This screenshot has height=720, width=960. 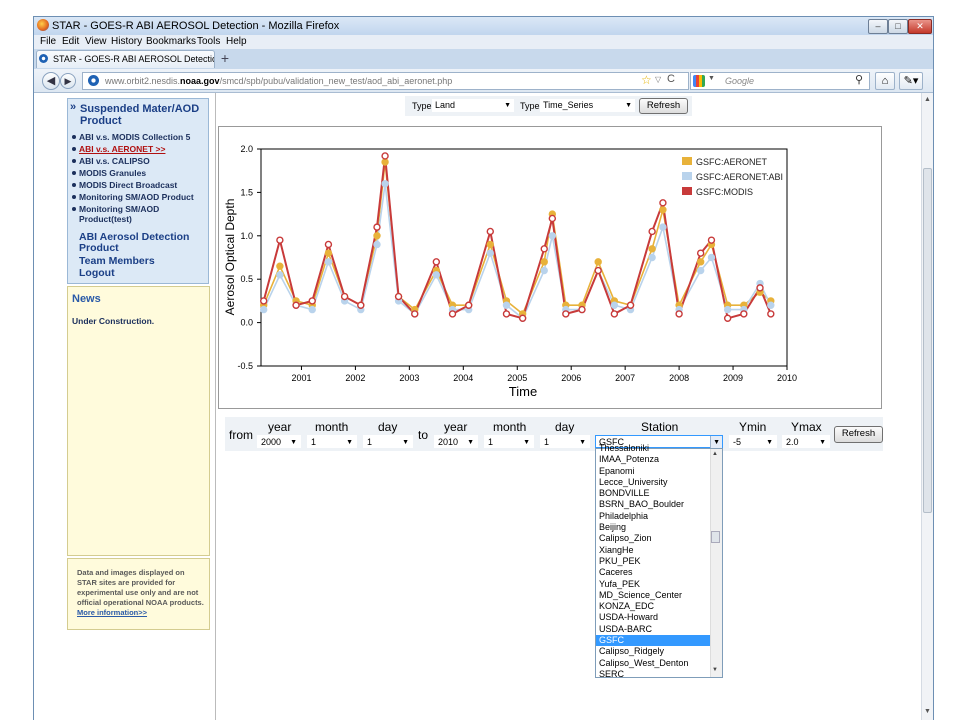 I want to click on station-option: SERC, so click(x=653, y=674).